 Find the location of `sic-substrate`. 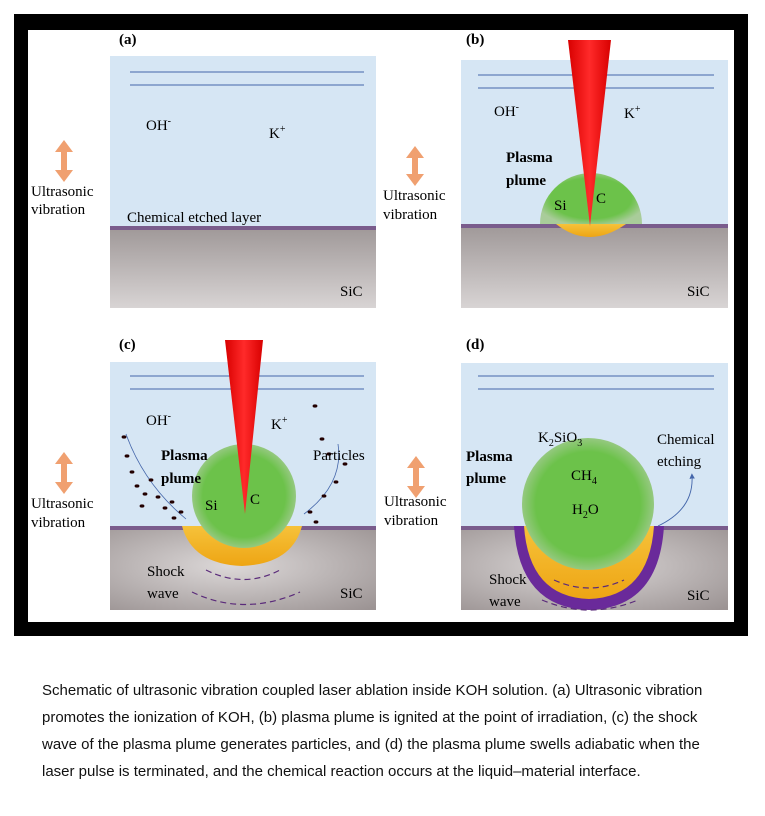

sic-substrate is located at coordinates (243, 269).